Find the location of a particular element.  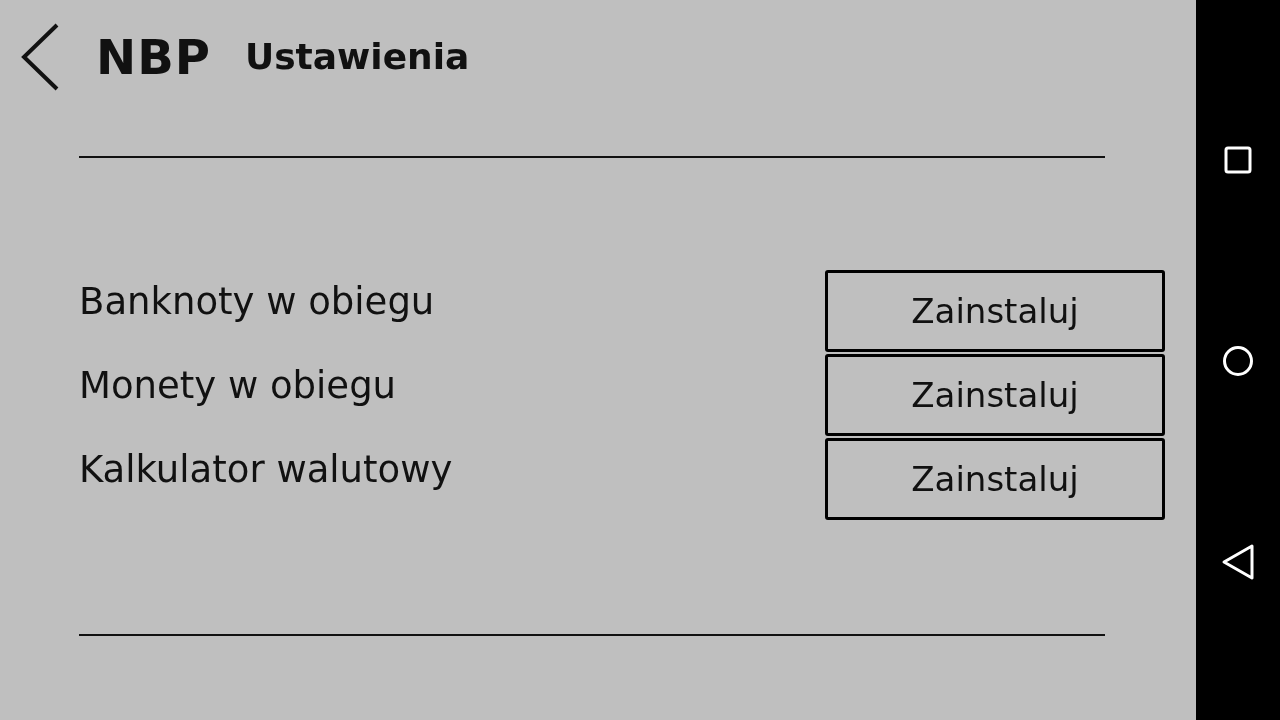

setting-label: Banknoty w obiegu is located at coordinates (256, 302).